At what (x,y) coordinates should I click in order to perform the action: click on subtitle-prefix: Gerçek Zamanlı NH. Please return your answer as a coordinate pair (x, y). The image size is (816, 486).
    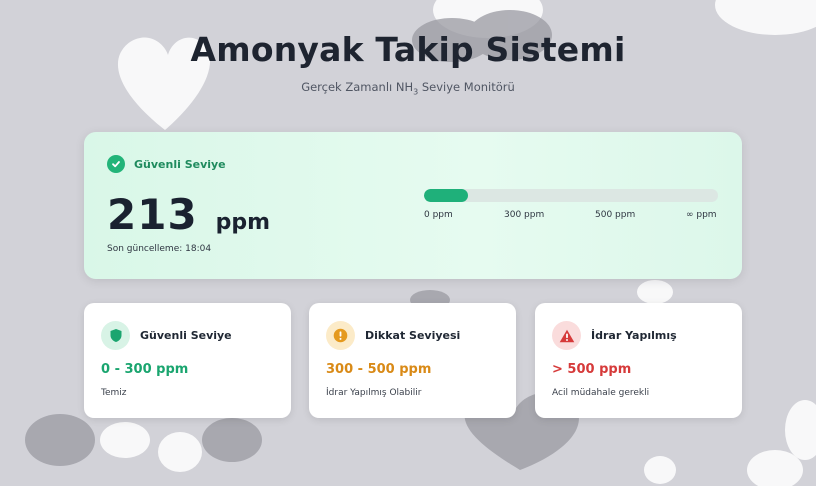
    Looking at the image, I should click on (357, 87).